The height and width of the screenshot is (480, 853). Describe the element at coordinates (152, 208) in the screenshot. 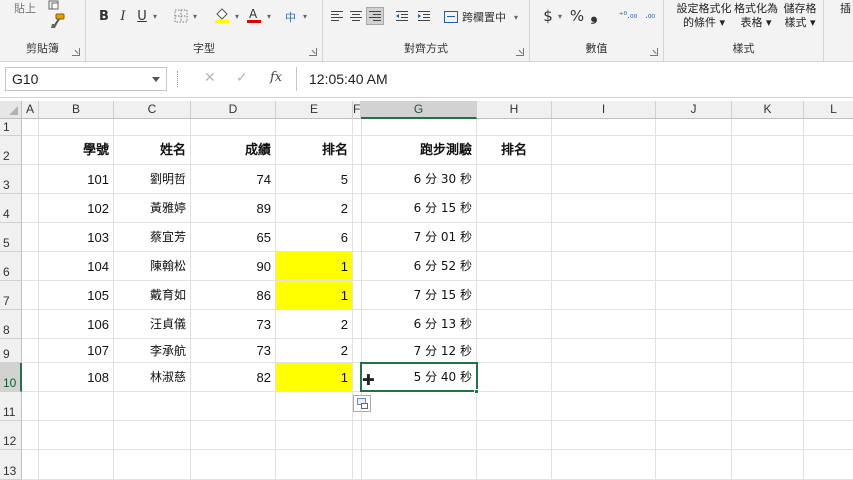

I see `student-name-cell: 黃雅婷` at that location.